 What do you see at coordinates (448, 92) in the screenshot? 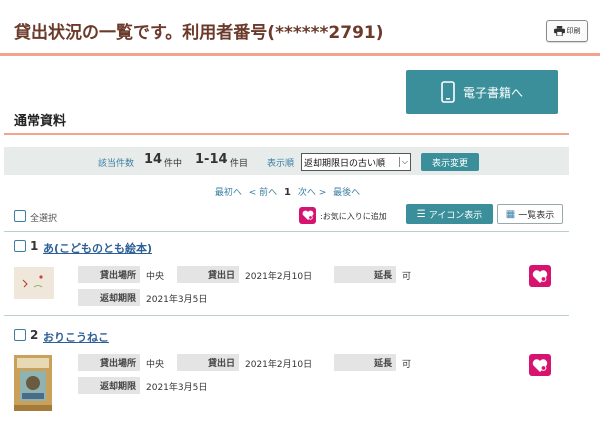
I see `smartphone-icon` at bounding box center [448, 92].